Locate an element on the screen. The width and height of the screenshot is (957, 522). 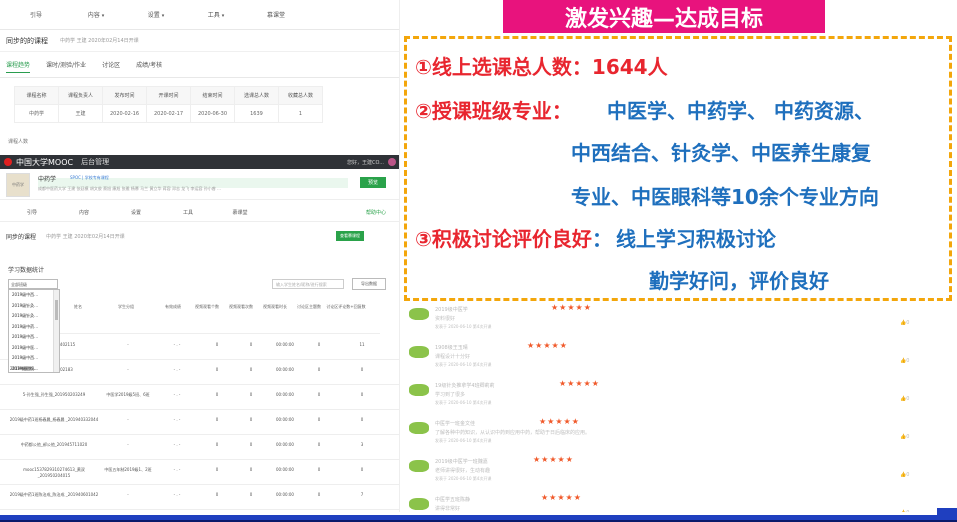
course-name: 中药学 is located at coordinates (47, 178).